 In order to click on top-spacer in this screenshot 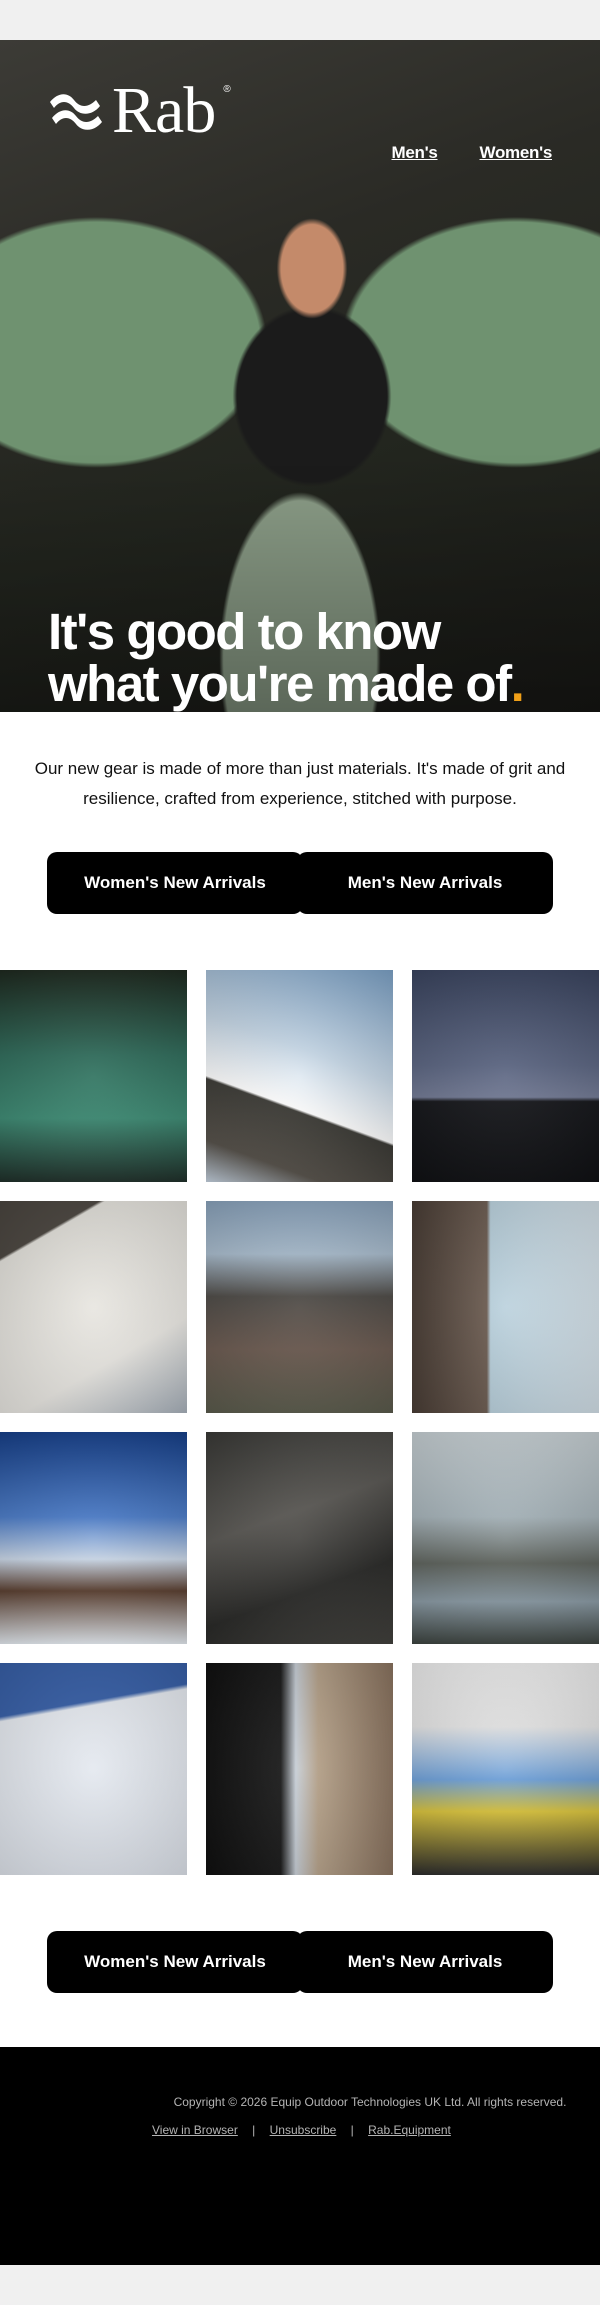, I will do `click(300, 20)`.